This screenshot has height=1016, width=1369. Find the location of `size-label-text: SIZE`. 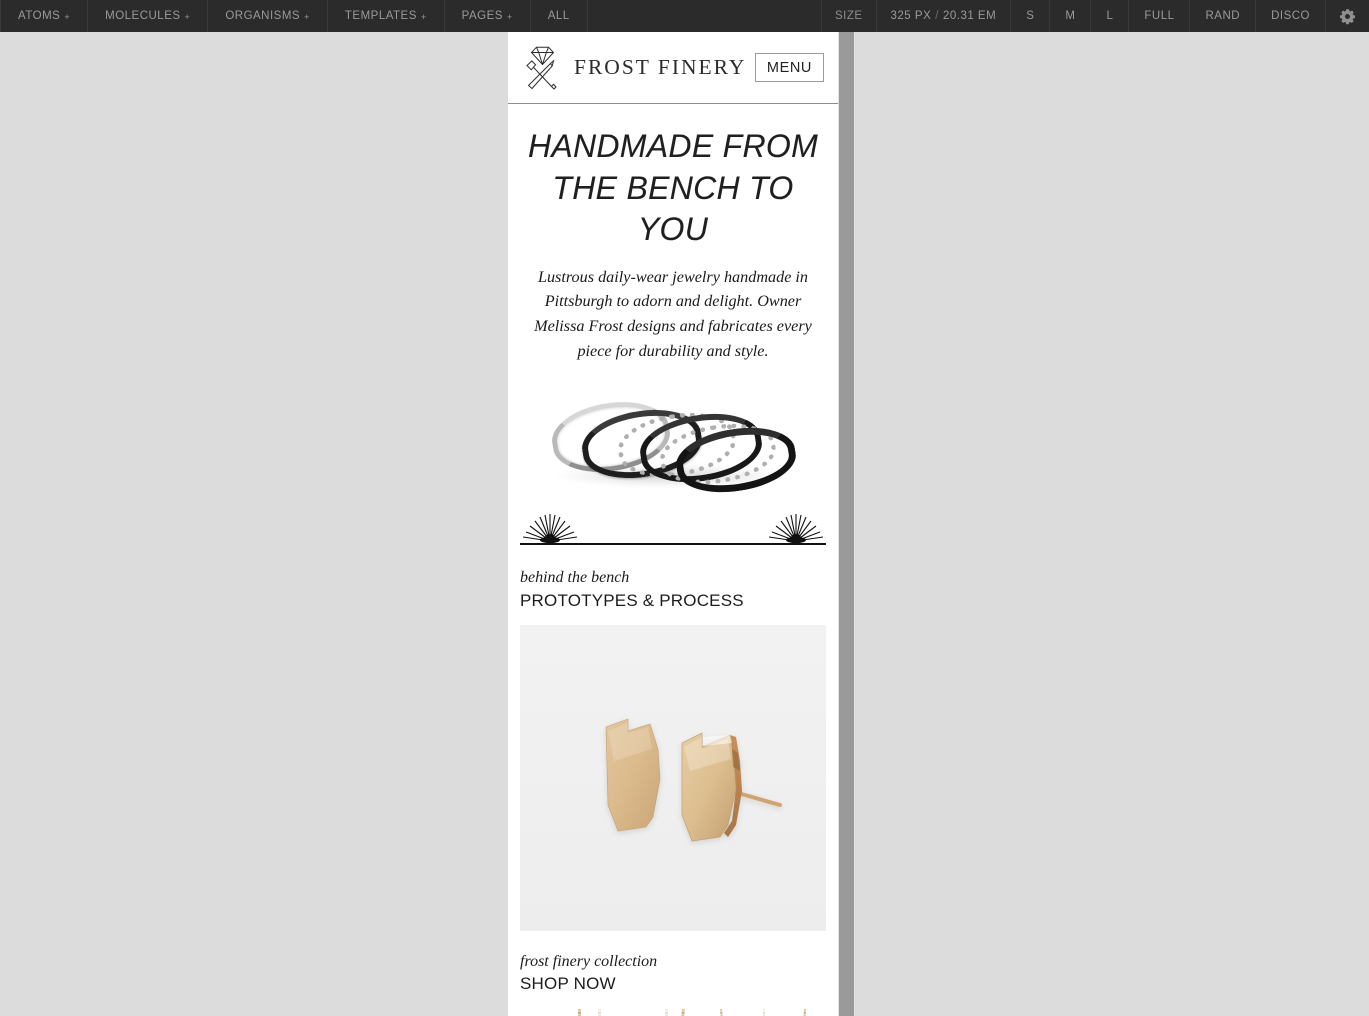

size-label-text: SIZE is located at coordinates (848, 16).